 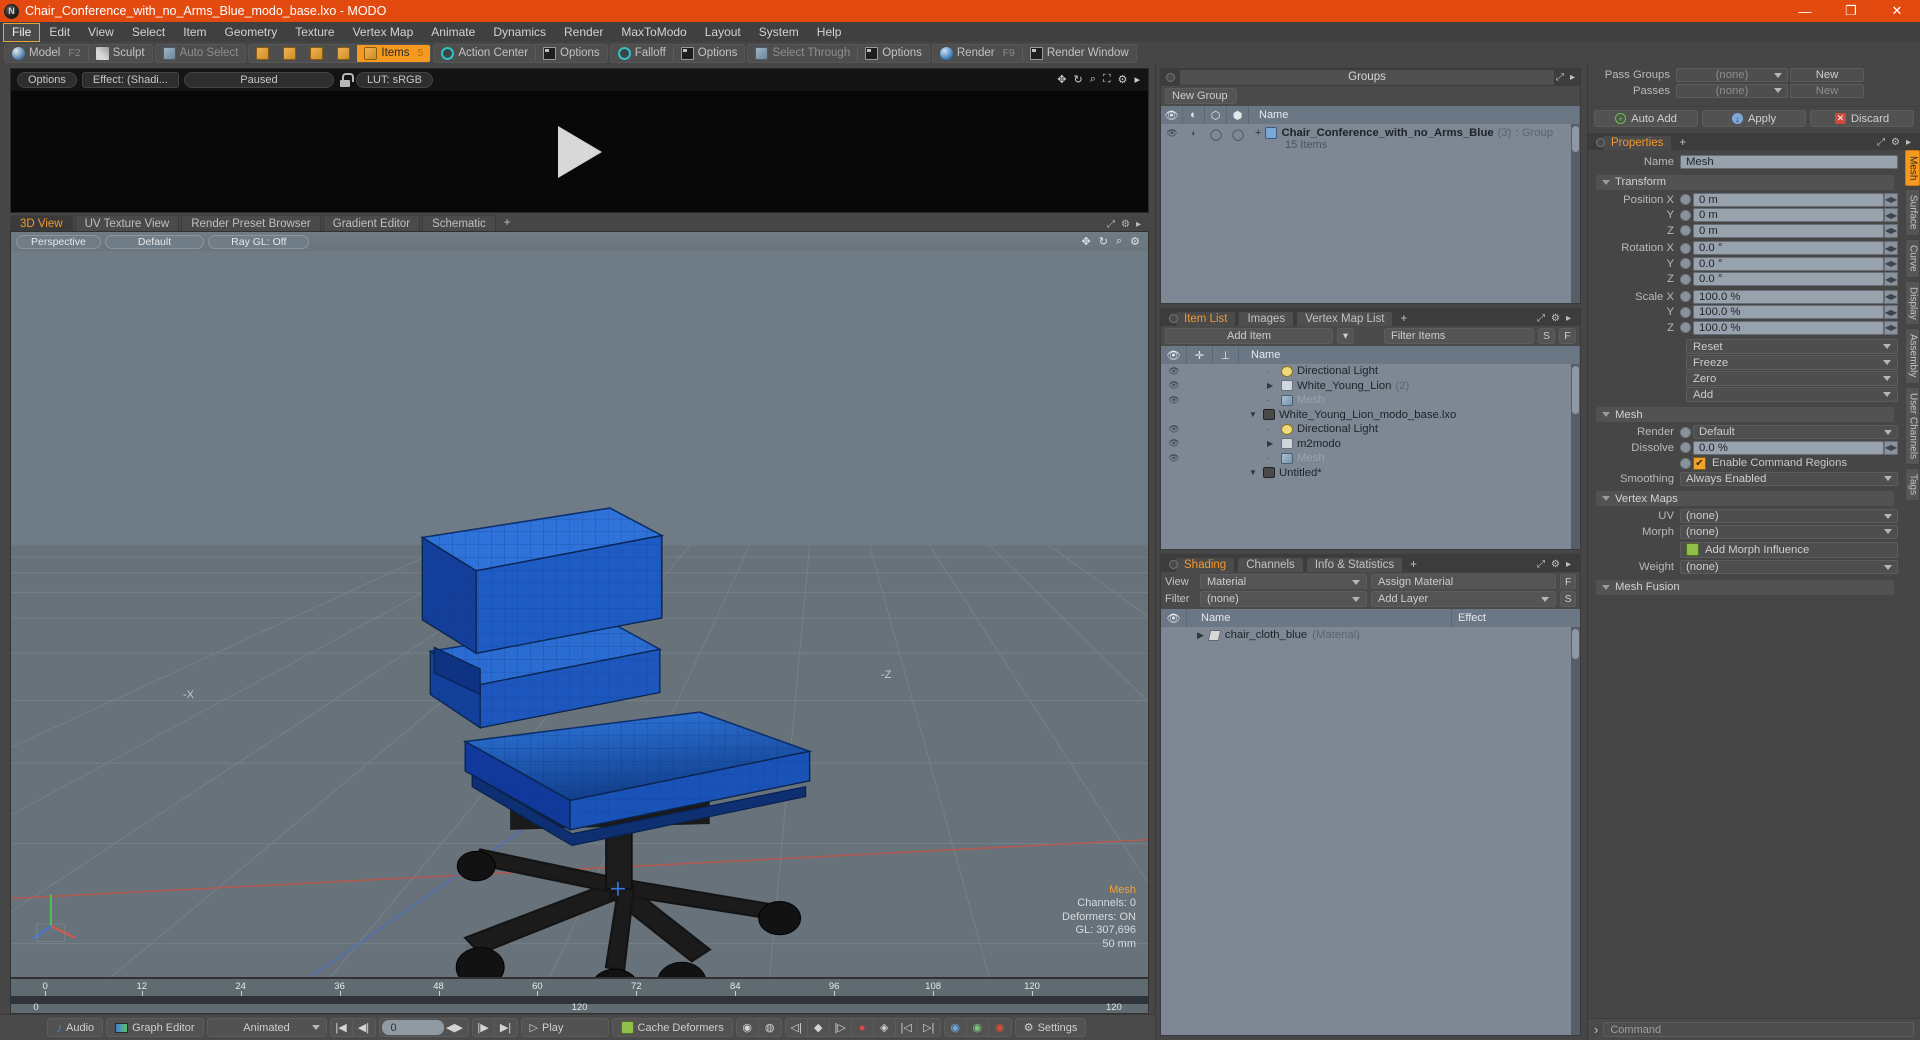 I want to click on scale-x-knob, so click(x=1685, y=297).